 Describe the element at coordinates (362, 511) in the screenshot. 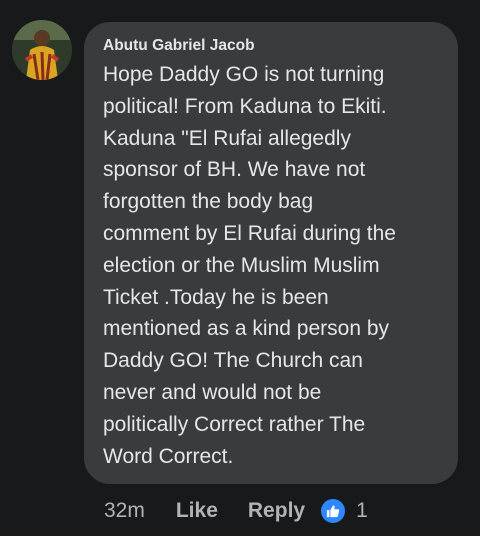

I see `reaction-count: 1` at that location.